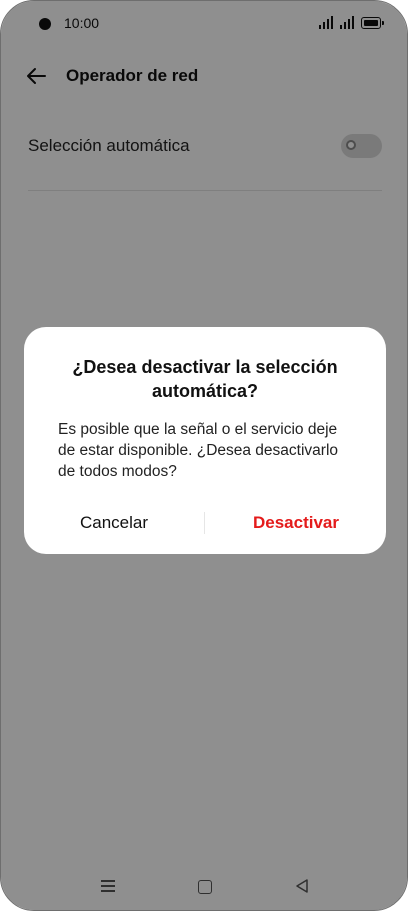 This screenshot has width=408, height=911. I want to click on button-divider, so click(204, 523).